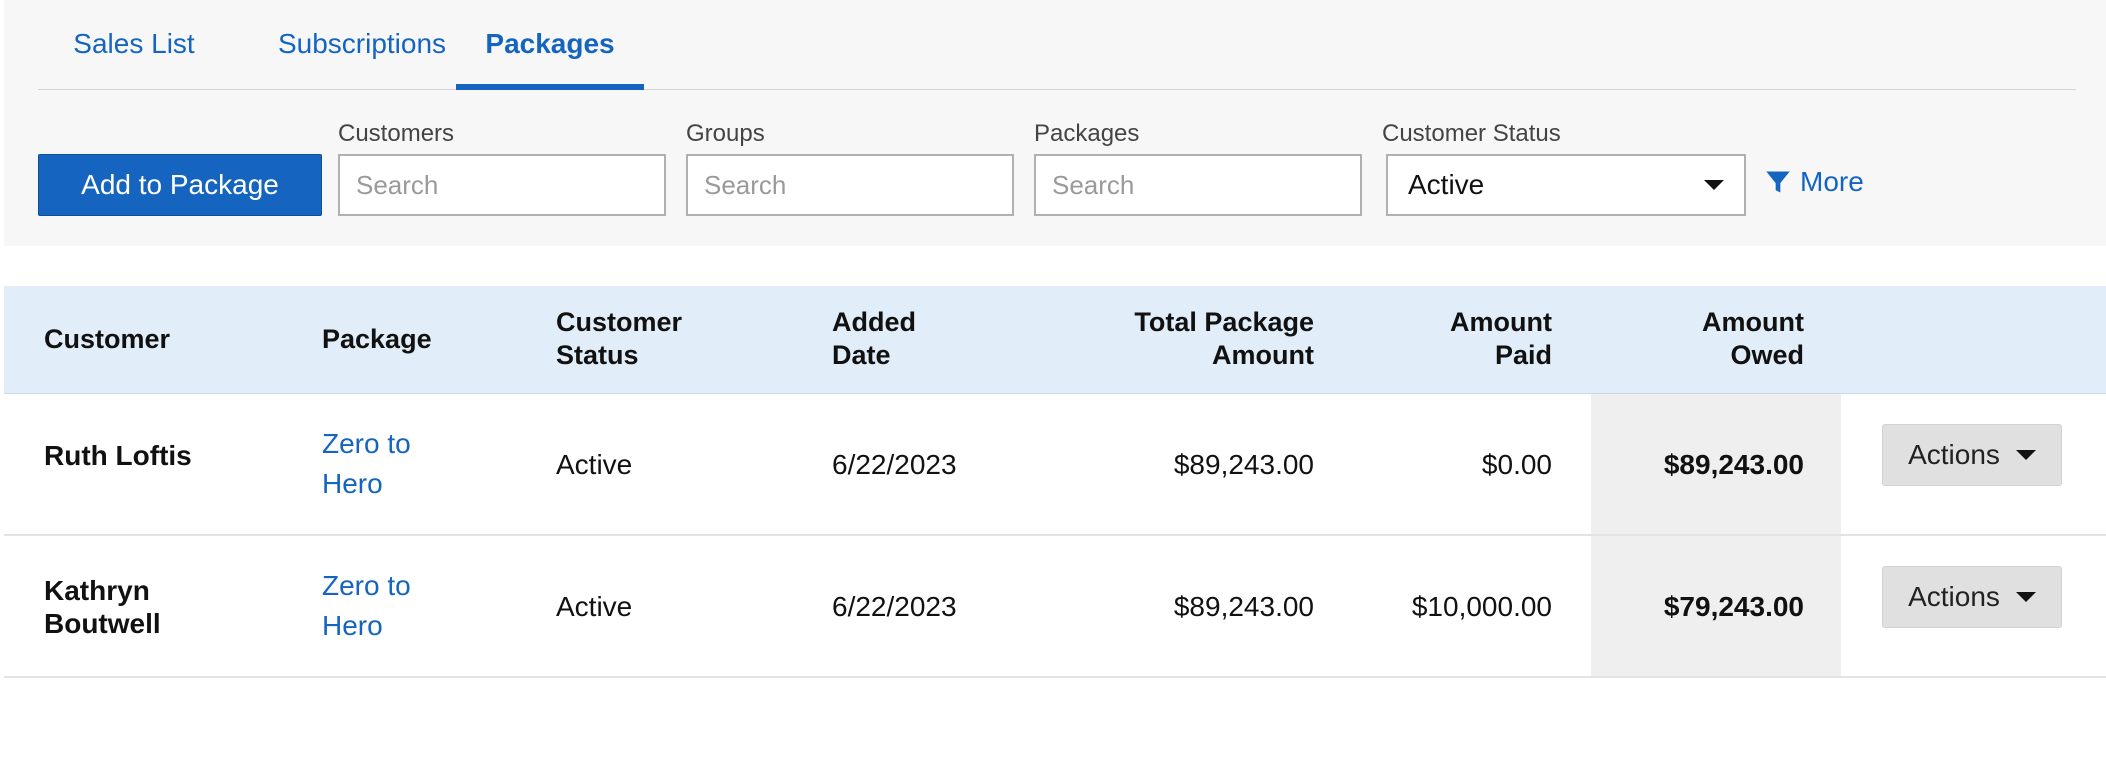 This screenshot has height=770, width=2106. Describe the element at coordinates (1566, 185) in the screenshot. I see `customer-status-select: Active` at that location.